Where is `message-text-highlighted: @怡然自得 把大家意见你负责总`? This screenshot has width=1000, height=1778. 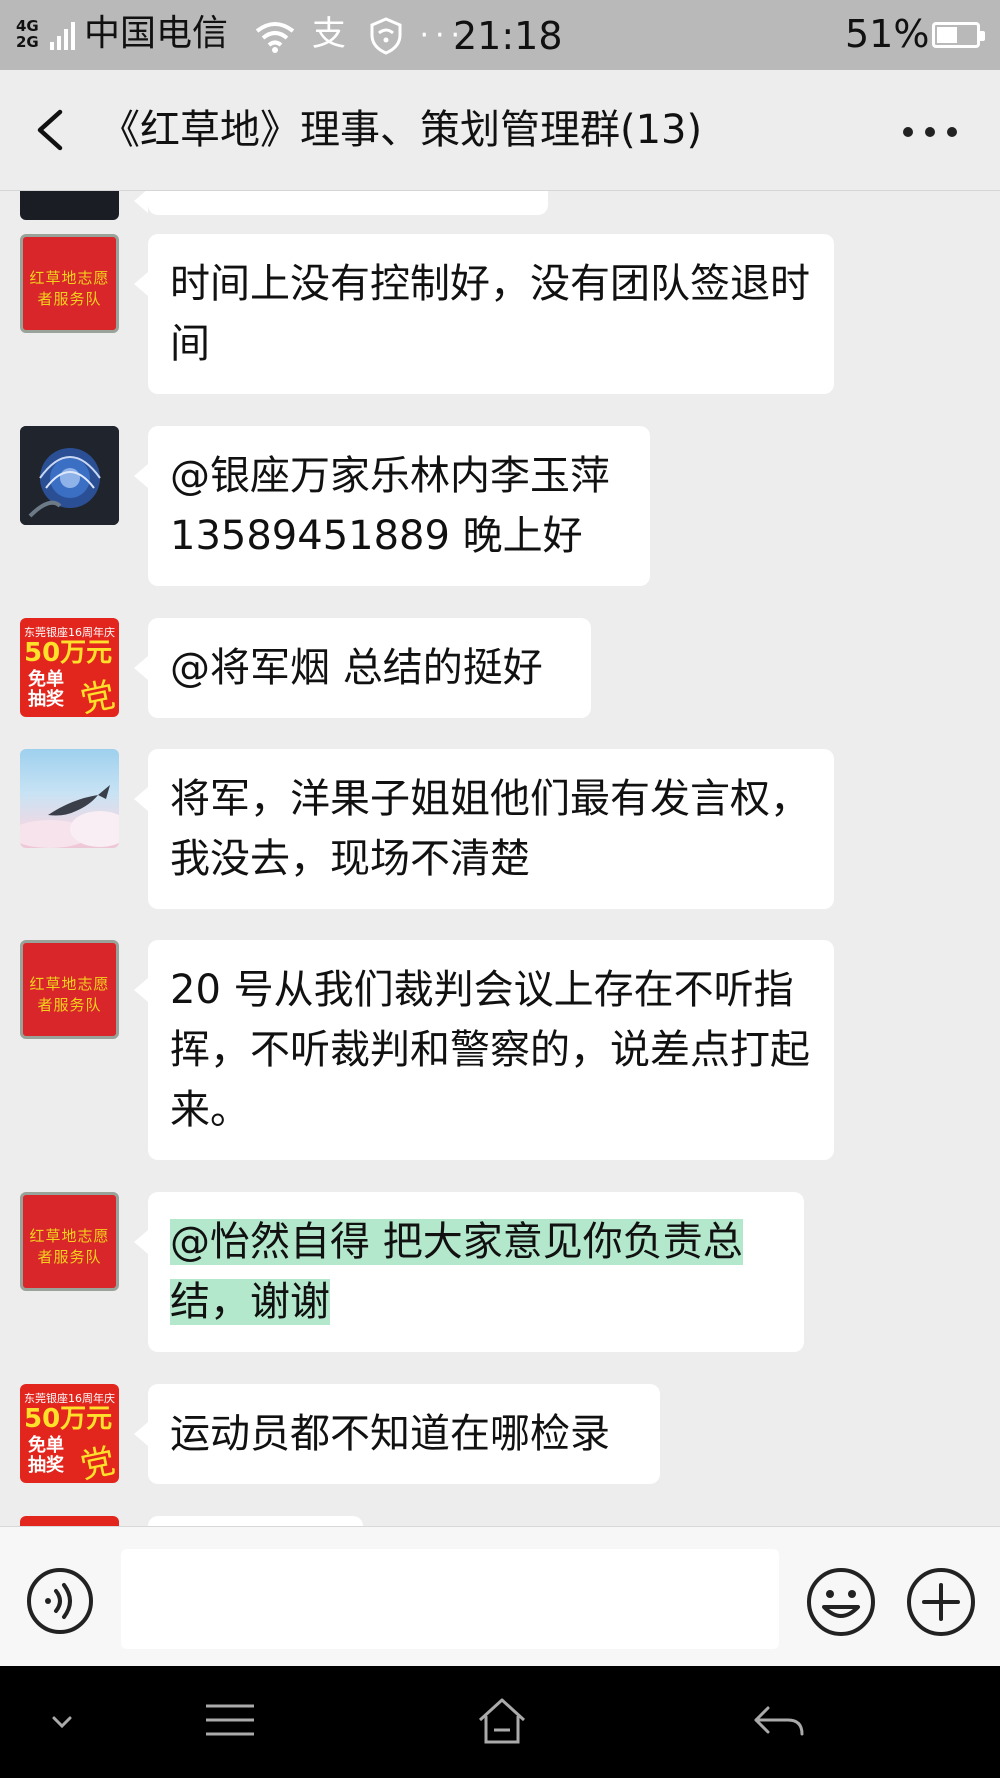
message-text-highlighted: @怡然自得 把大家意见你负责总 is located at coordinates (456, 1242).